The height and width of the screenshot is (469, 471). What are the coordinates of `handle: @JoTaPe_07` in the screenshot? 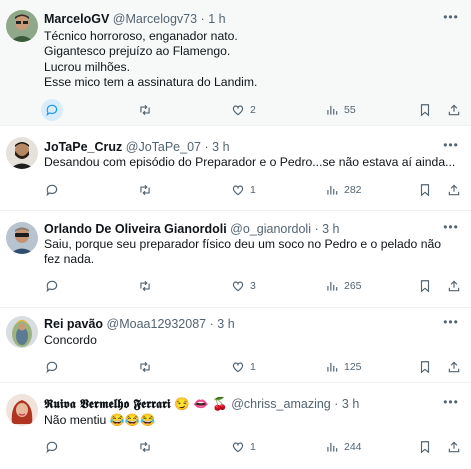 It's located at (163, 147).